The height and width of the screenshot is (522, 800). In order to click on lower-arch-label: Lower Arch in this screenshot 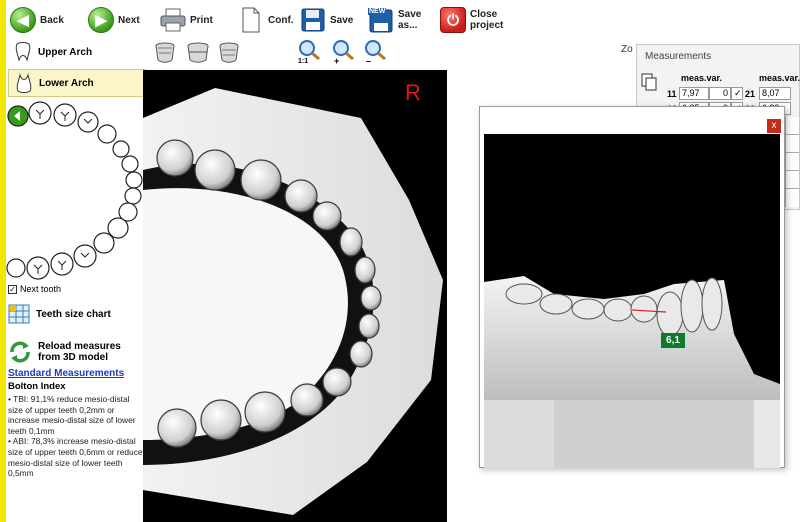, I will do `click(66, 83)`.